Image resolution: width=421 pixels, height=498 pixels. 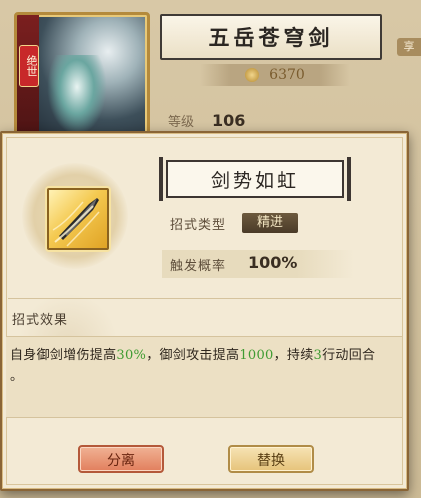 What do you see at coordinates (293, 355) in the screenshot?
I see `effect-text-3: ，持续` at bounding box center [293, 355].